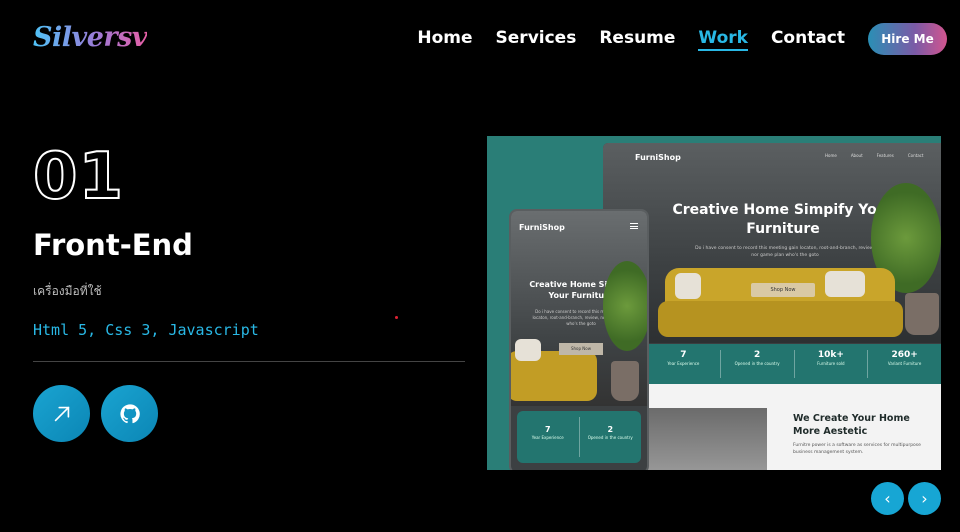  I want to click on logo: Silversv, so click(90, 37).